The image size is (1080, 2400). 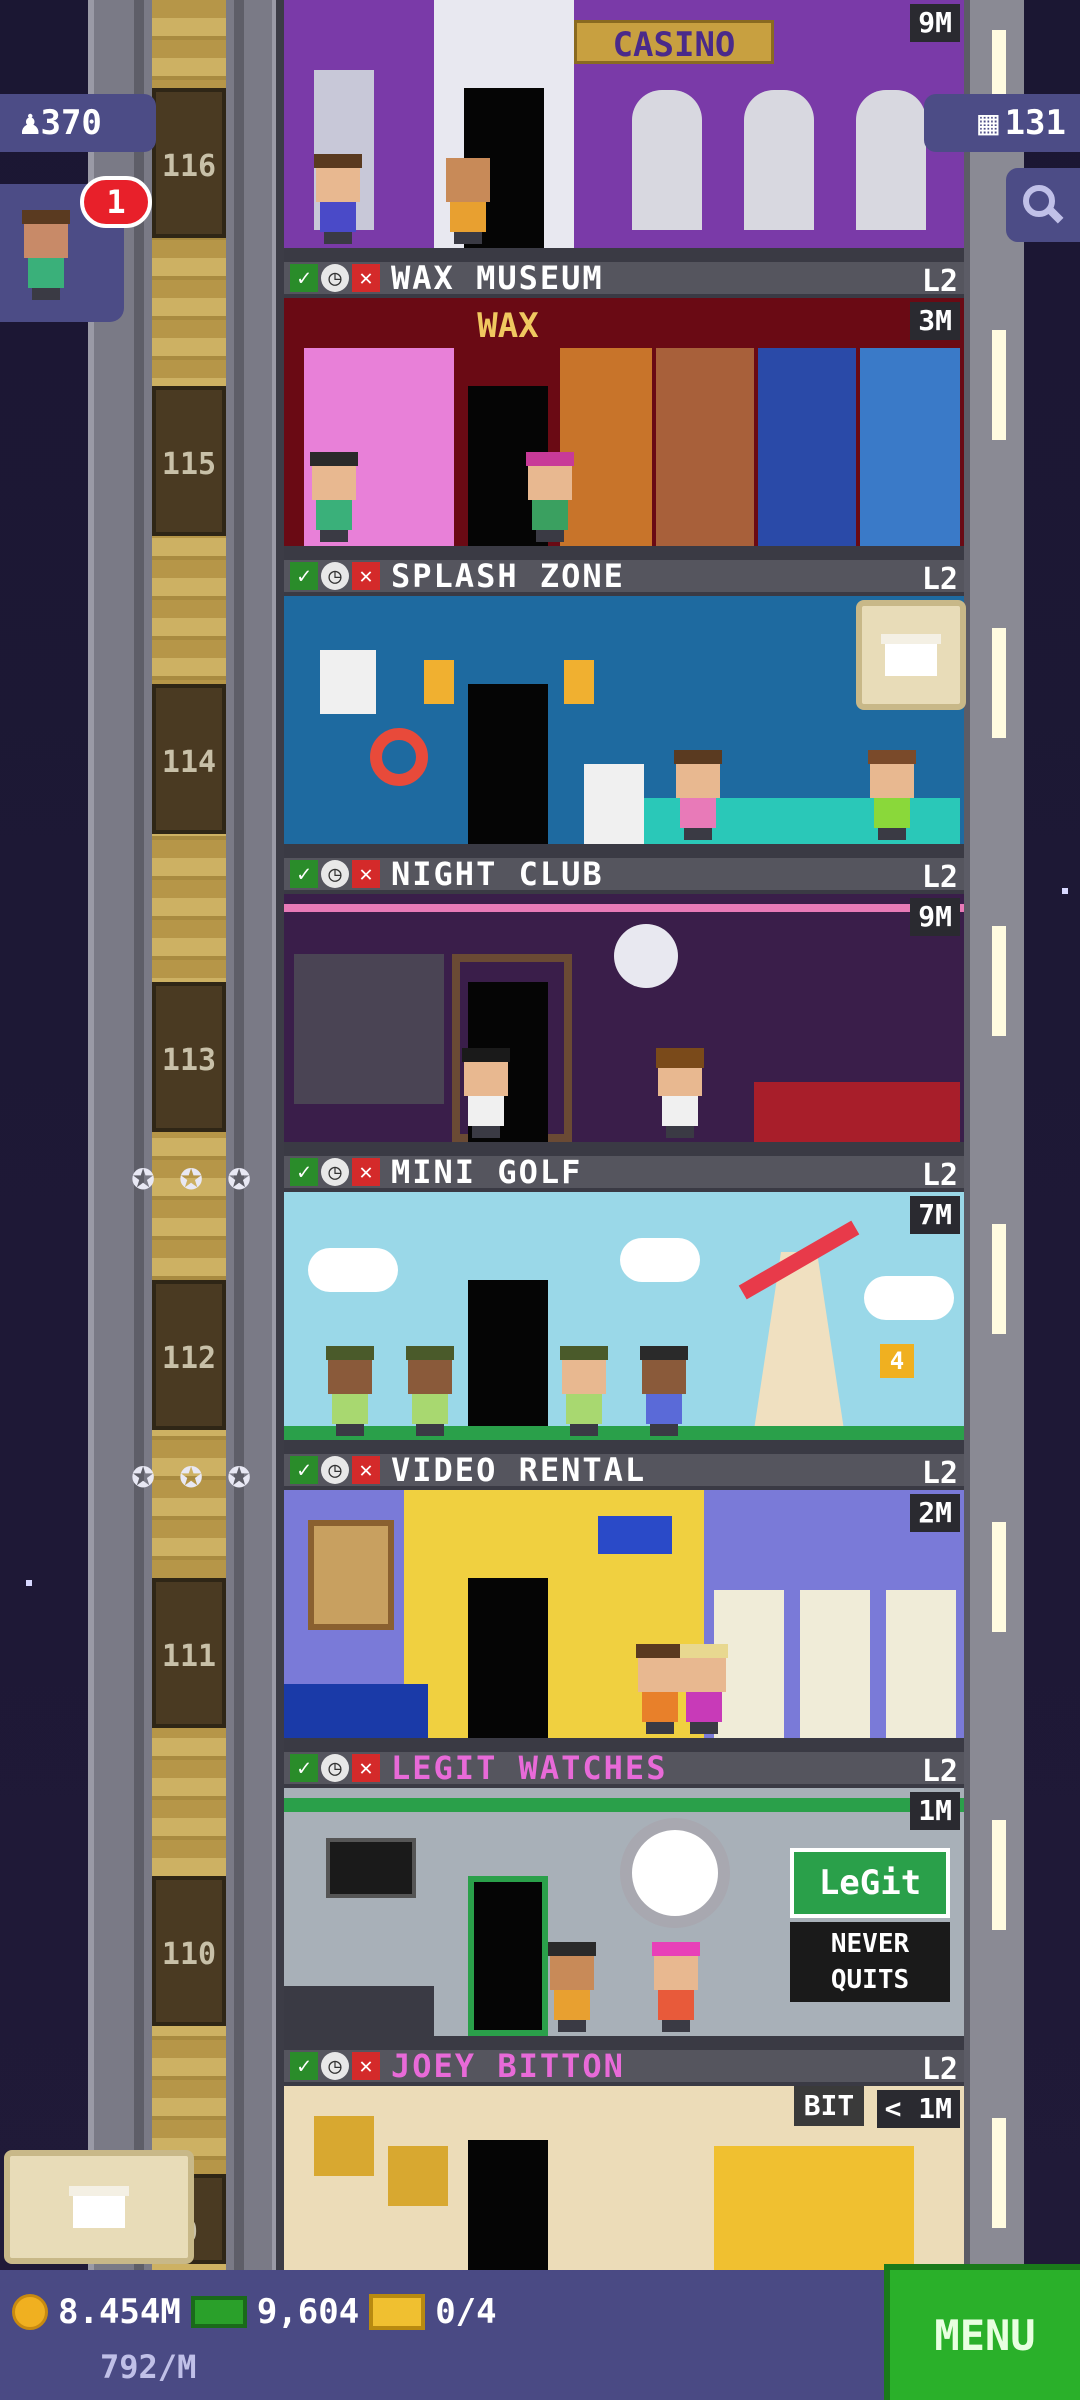 What do you see at coordinates (814, 2208) in the screenshot?
I see `handbag-shelf` at bounding box center [814, 2208].